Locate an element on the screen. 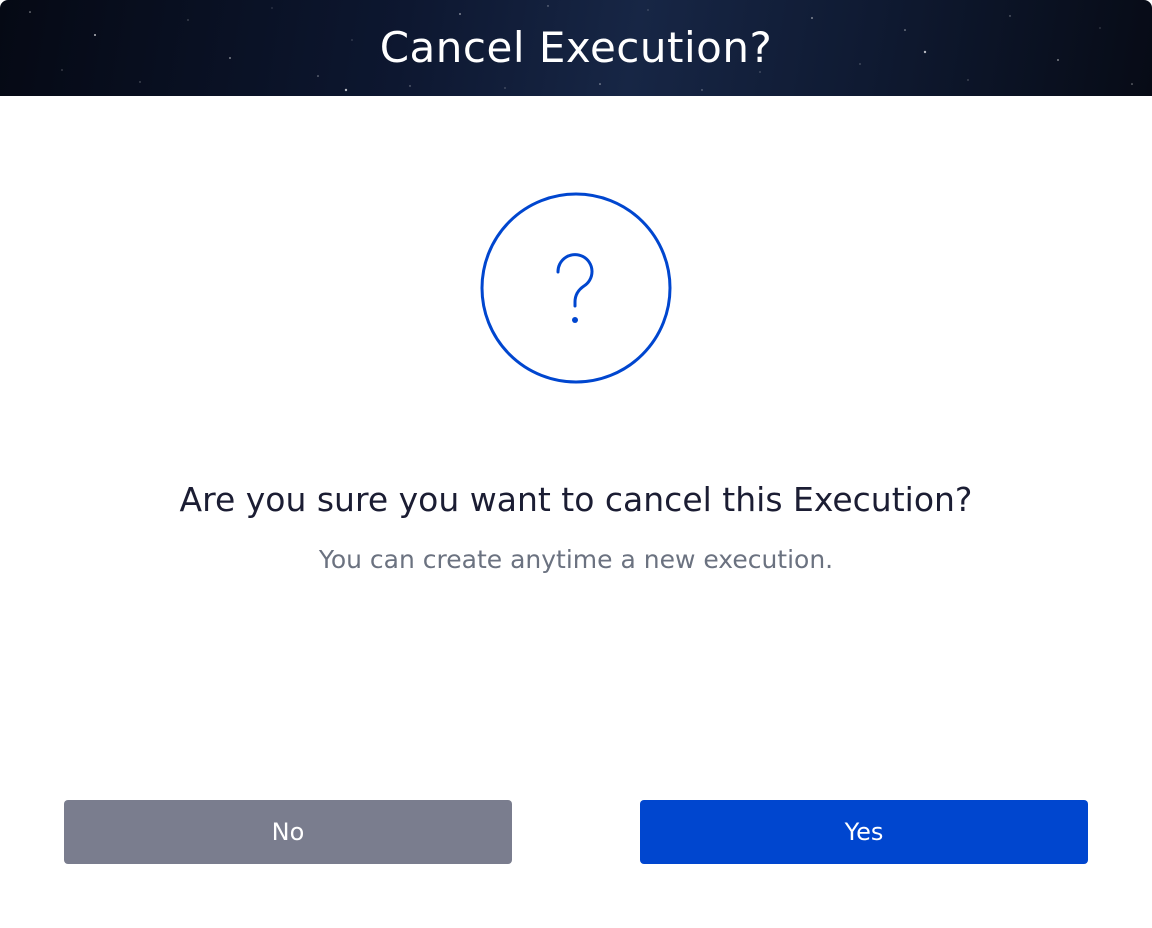 The height and width of the screenshot is (928, 1152). dialog-header: Cancel Execution? is located at coordinates (576, 48).